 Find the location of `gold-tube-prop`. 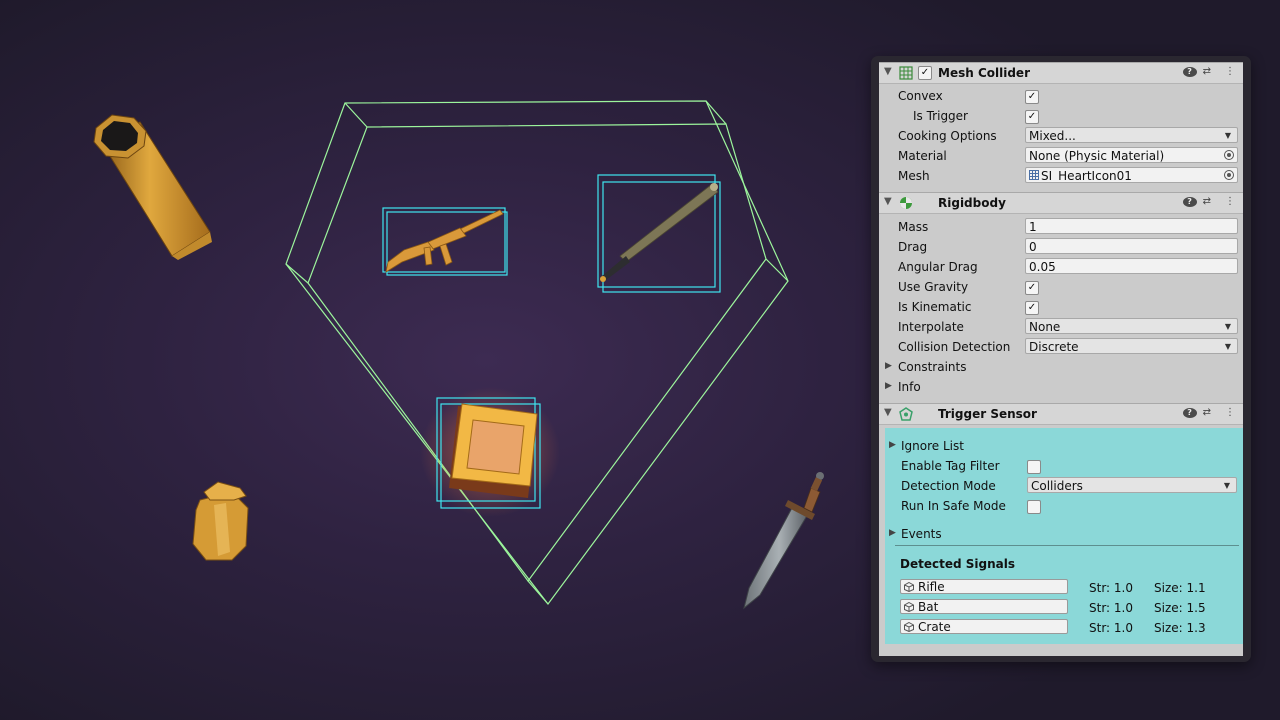

gold-tube-prop is located at coordinates (152, 187).